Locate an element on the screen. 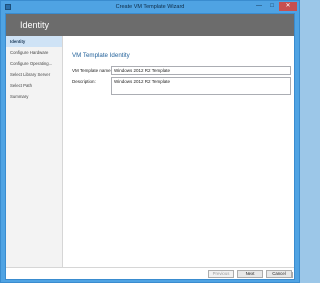 This screenshot has width=320, height=283. section-title: VM Template Identity is located at coordinates (101, 55).